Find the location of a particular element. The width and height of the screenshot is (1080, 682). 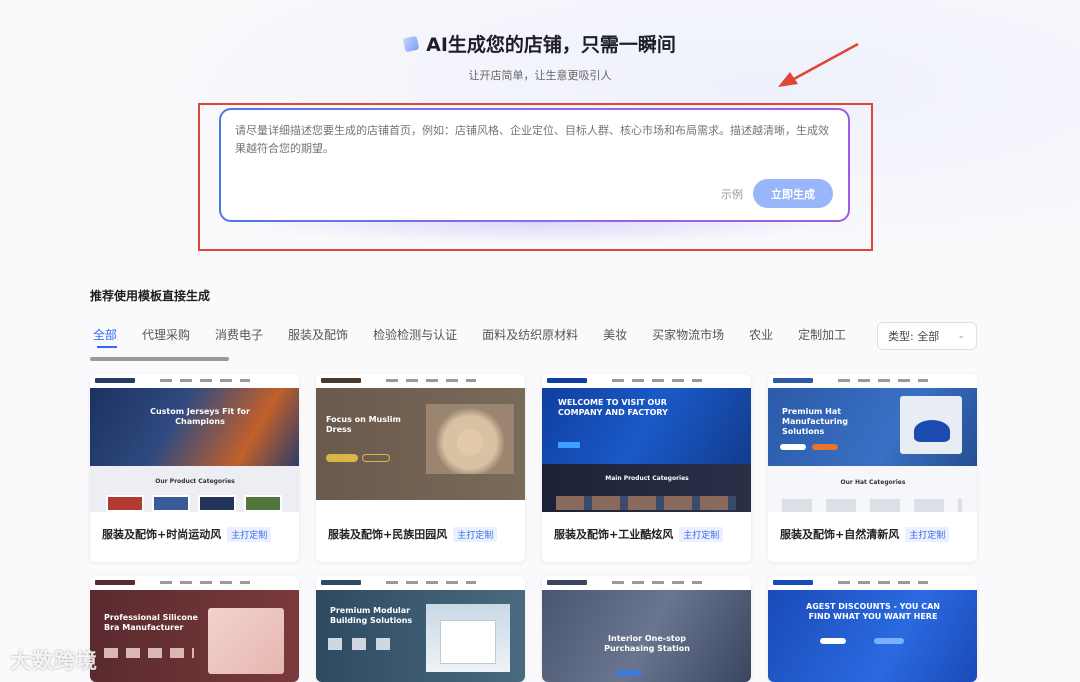

thumb-hero-text: Interior One-stop Purchasing Station is located at coordinates (647, 643).